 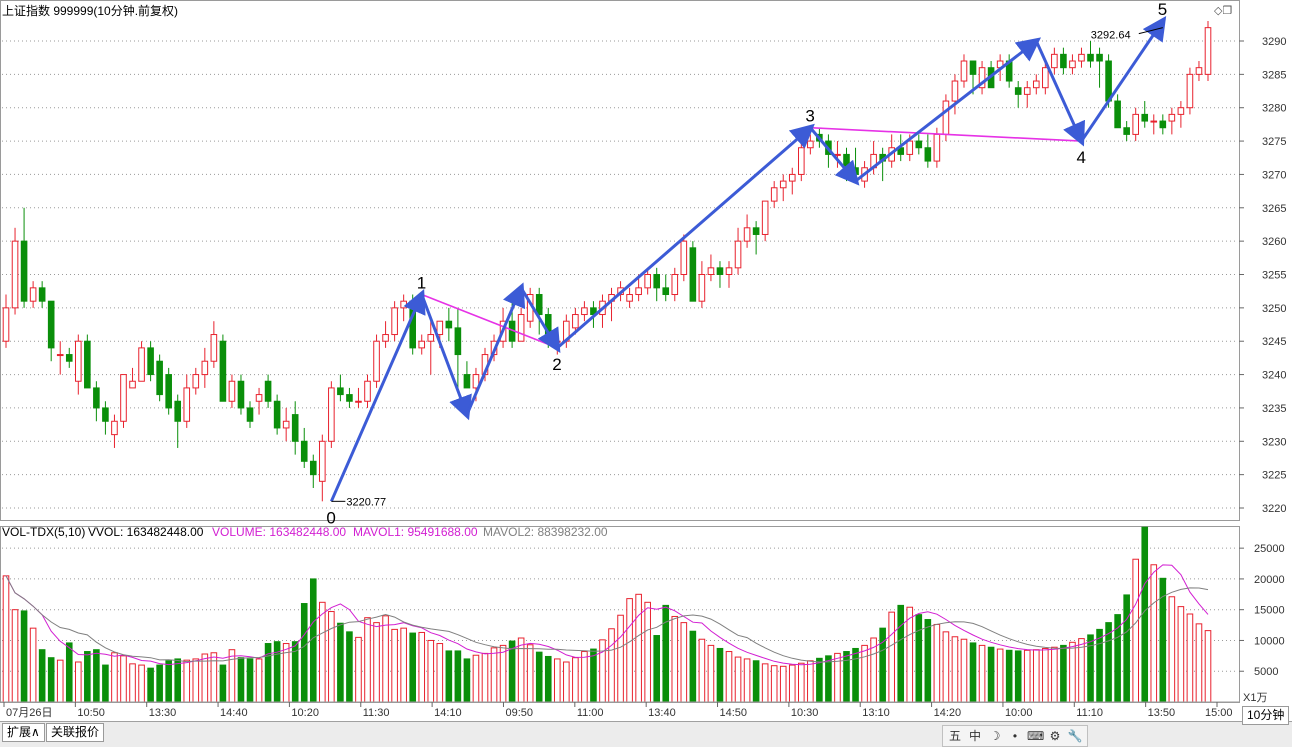 What do you see at coordinates (75, 732) in the screenshot?
I see `tab-related-quotes: 关联报价` at bounding box center [75, 732].